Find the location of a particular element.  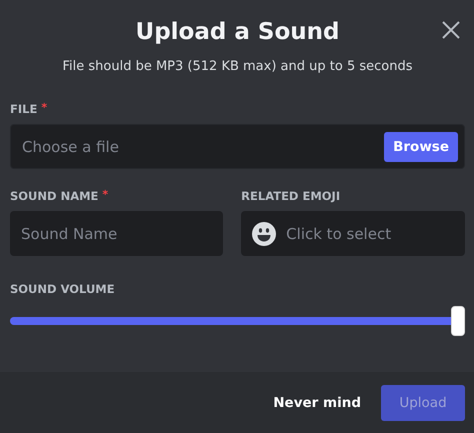

dialog-title: Upload a Sound is located at coordinates (238, 32).